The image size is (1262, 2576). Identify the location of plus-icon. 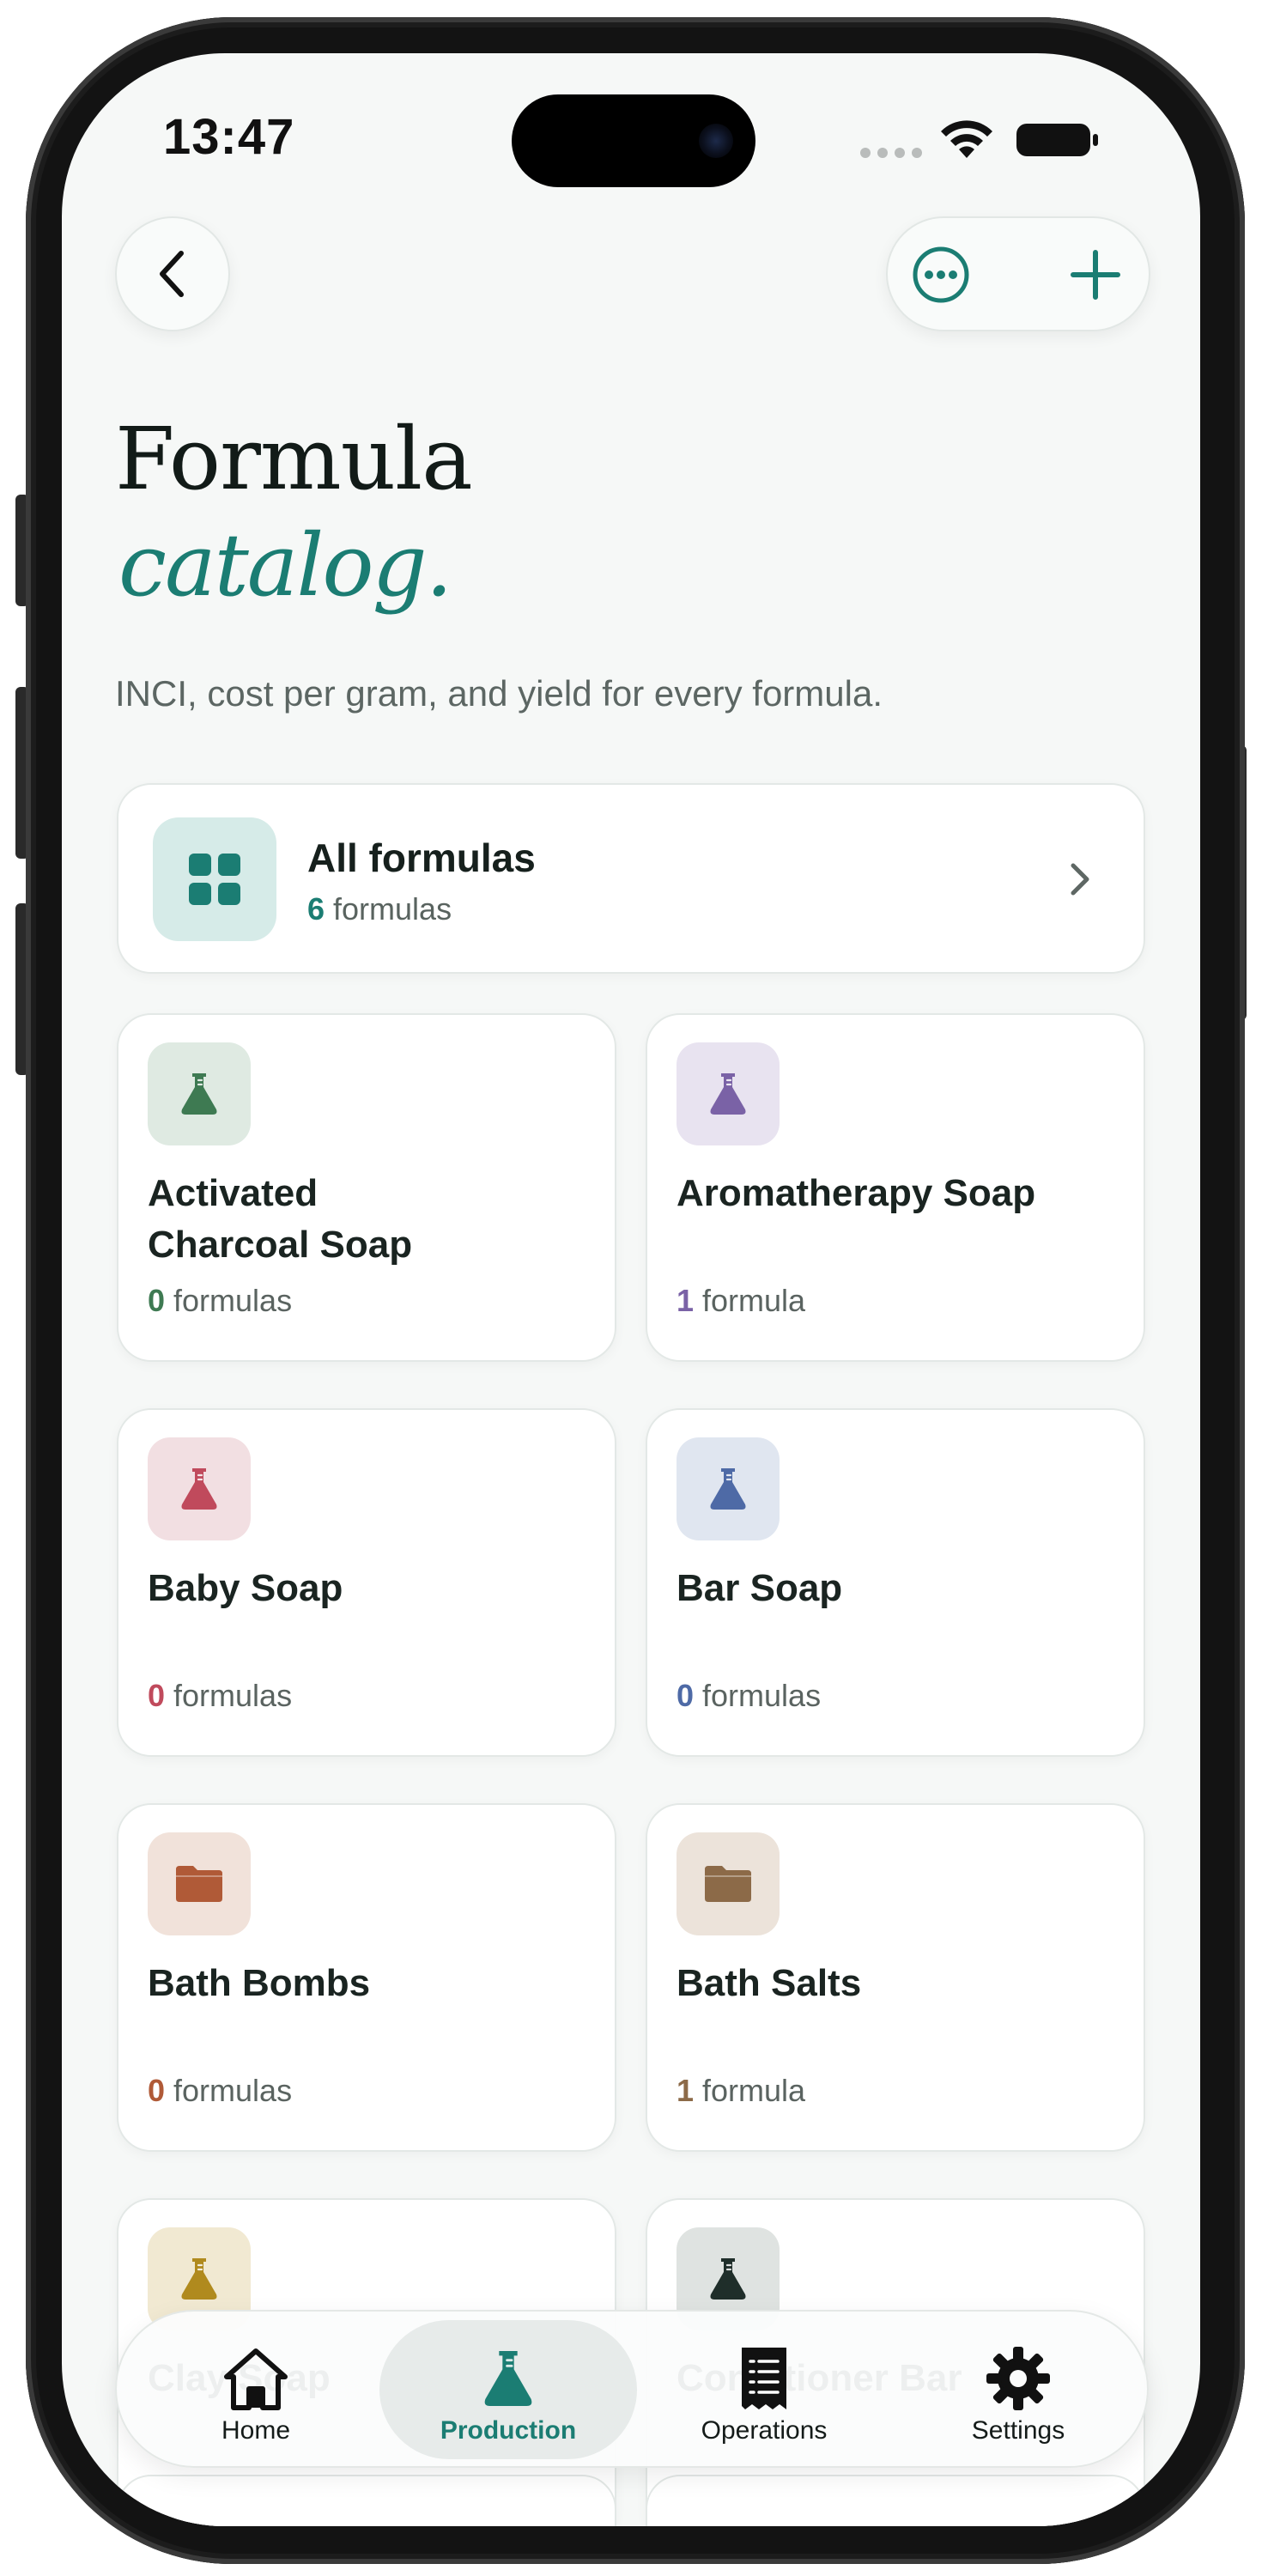
(1095, 275).